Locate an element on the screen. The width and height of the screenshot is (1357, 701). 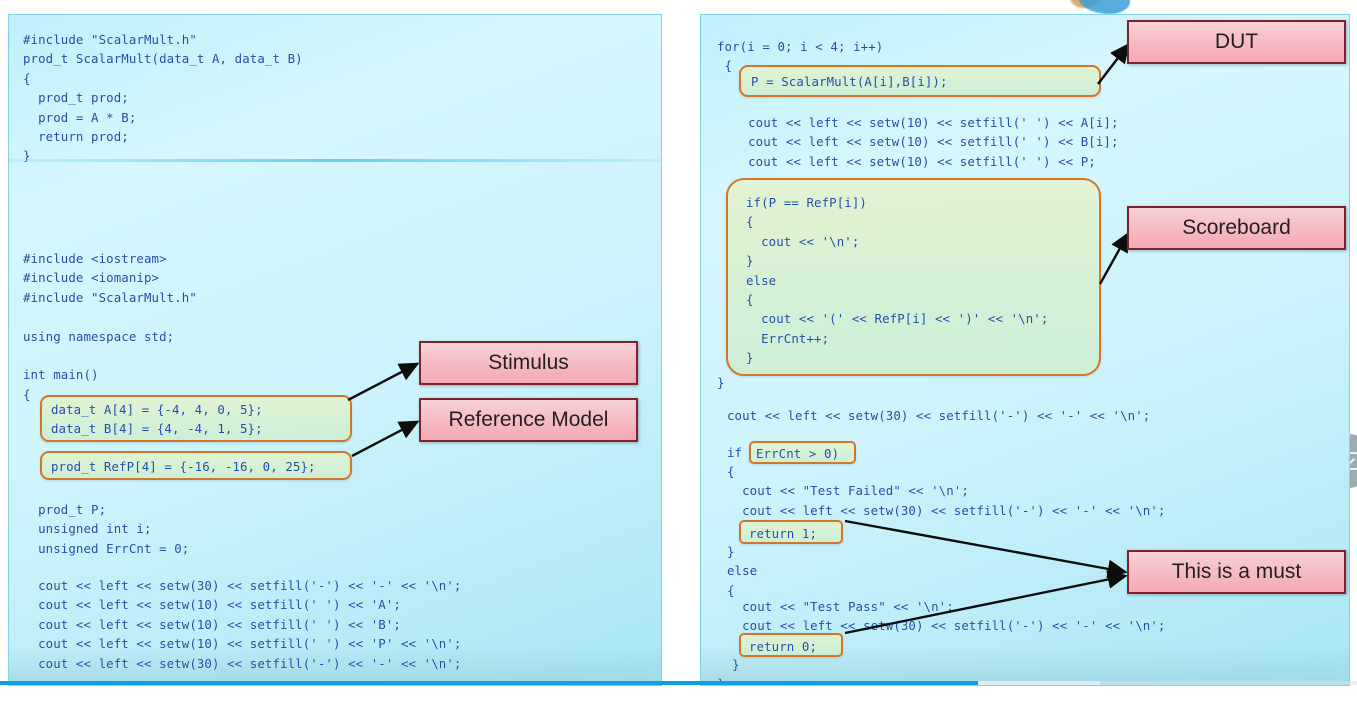
return-one-highlight-box: return 1; is located at coordinates (791, 532).